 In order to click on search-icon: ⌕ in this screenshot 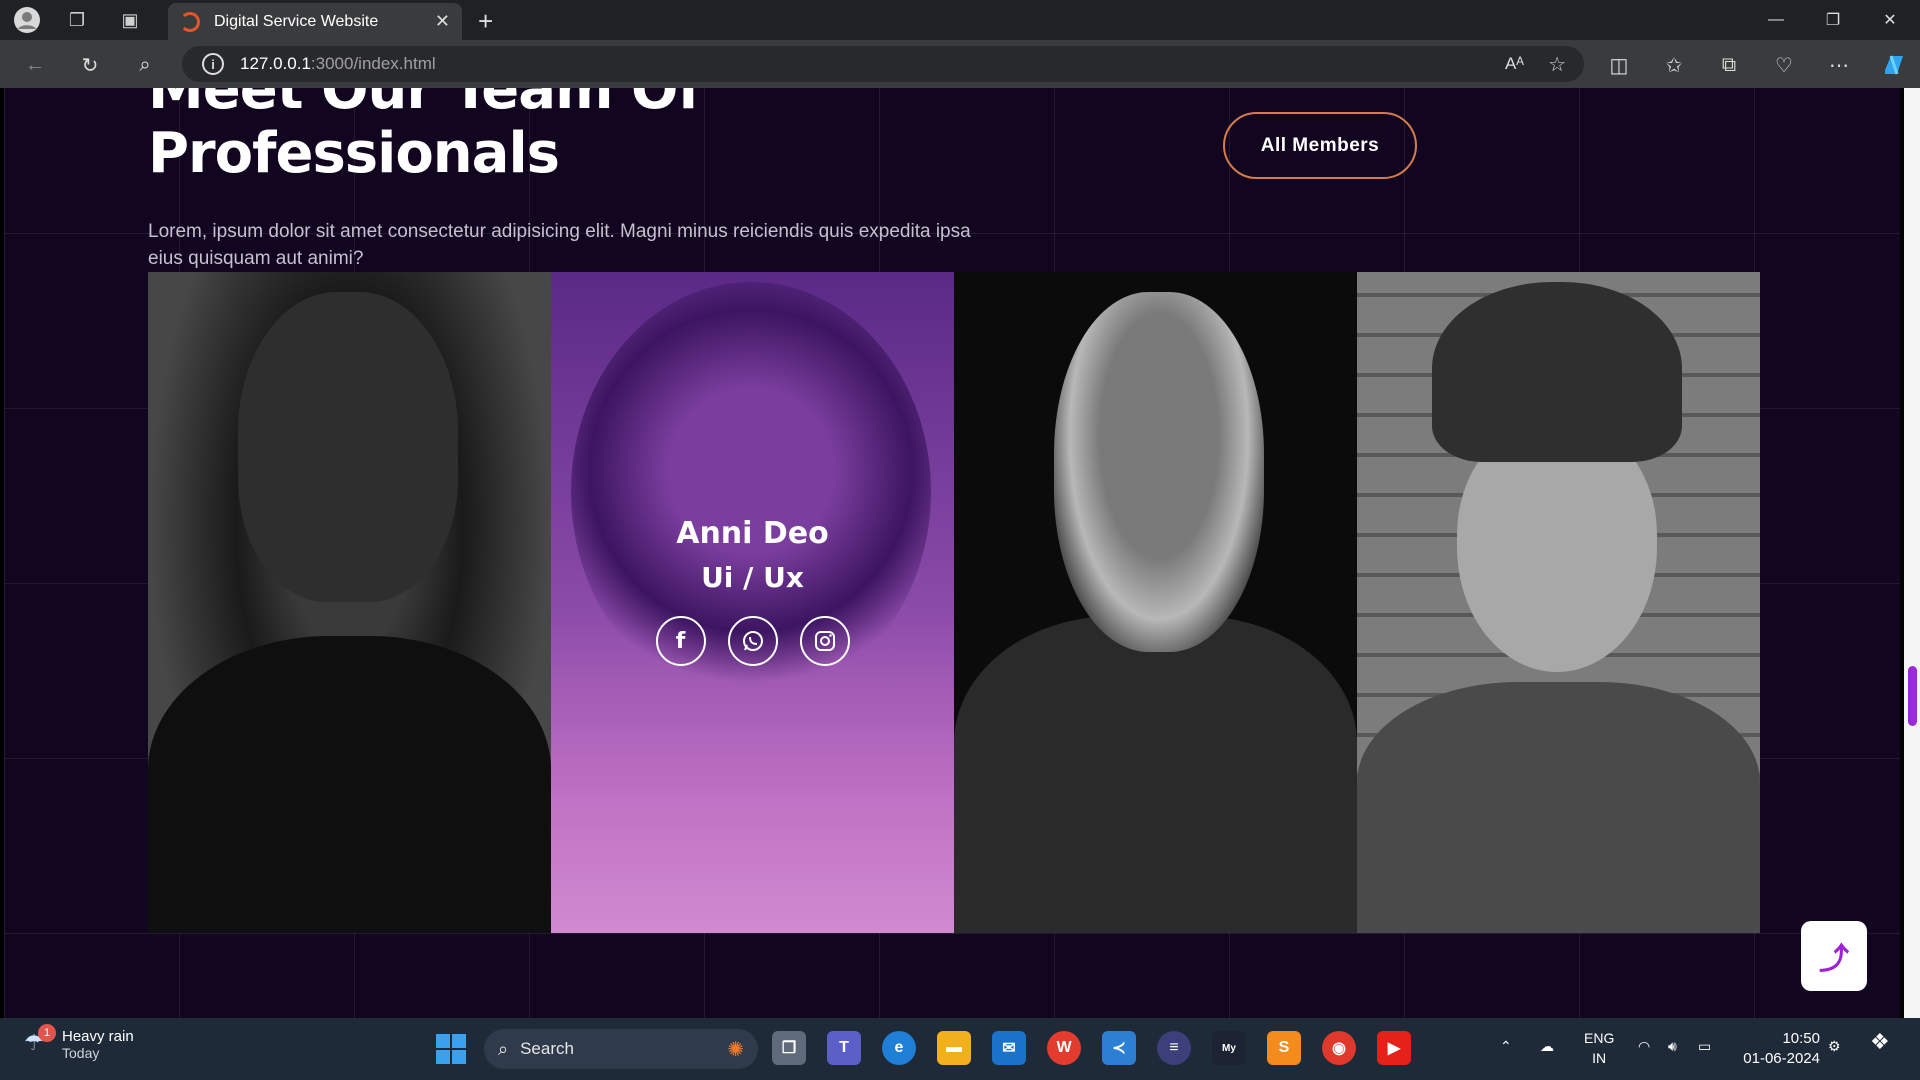, I will do `click(503, 1048)`.